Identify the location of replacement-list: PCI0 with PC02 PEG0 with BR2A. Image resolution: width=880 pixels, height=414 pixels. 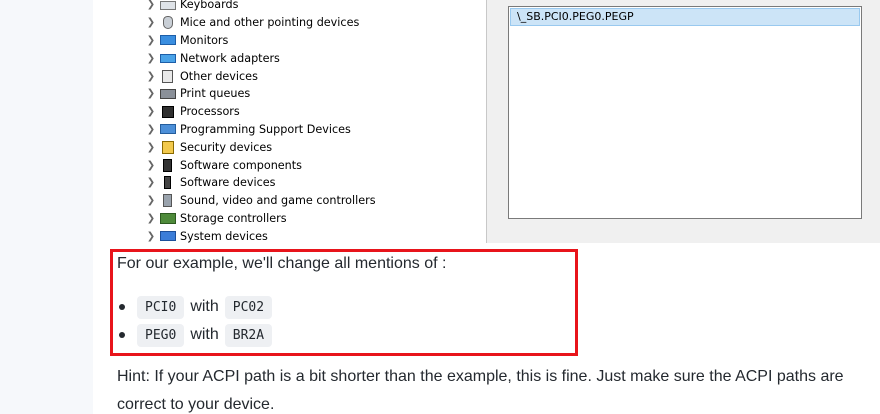
(195, 321).